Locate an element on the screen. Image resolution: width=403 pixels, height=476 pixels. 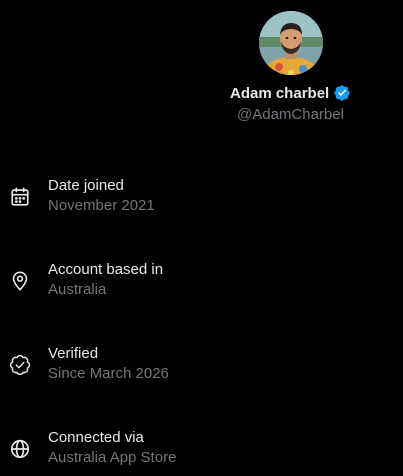
name-row: Adam charbel is located at coordinates (290, 93).